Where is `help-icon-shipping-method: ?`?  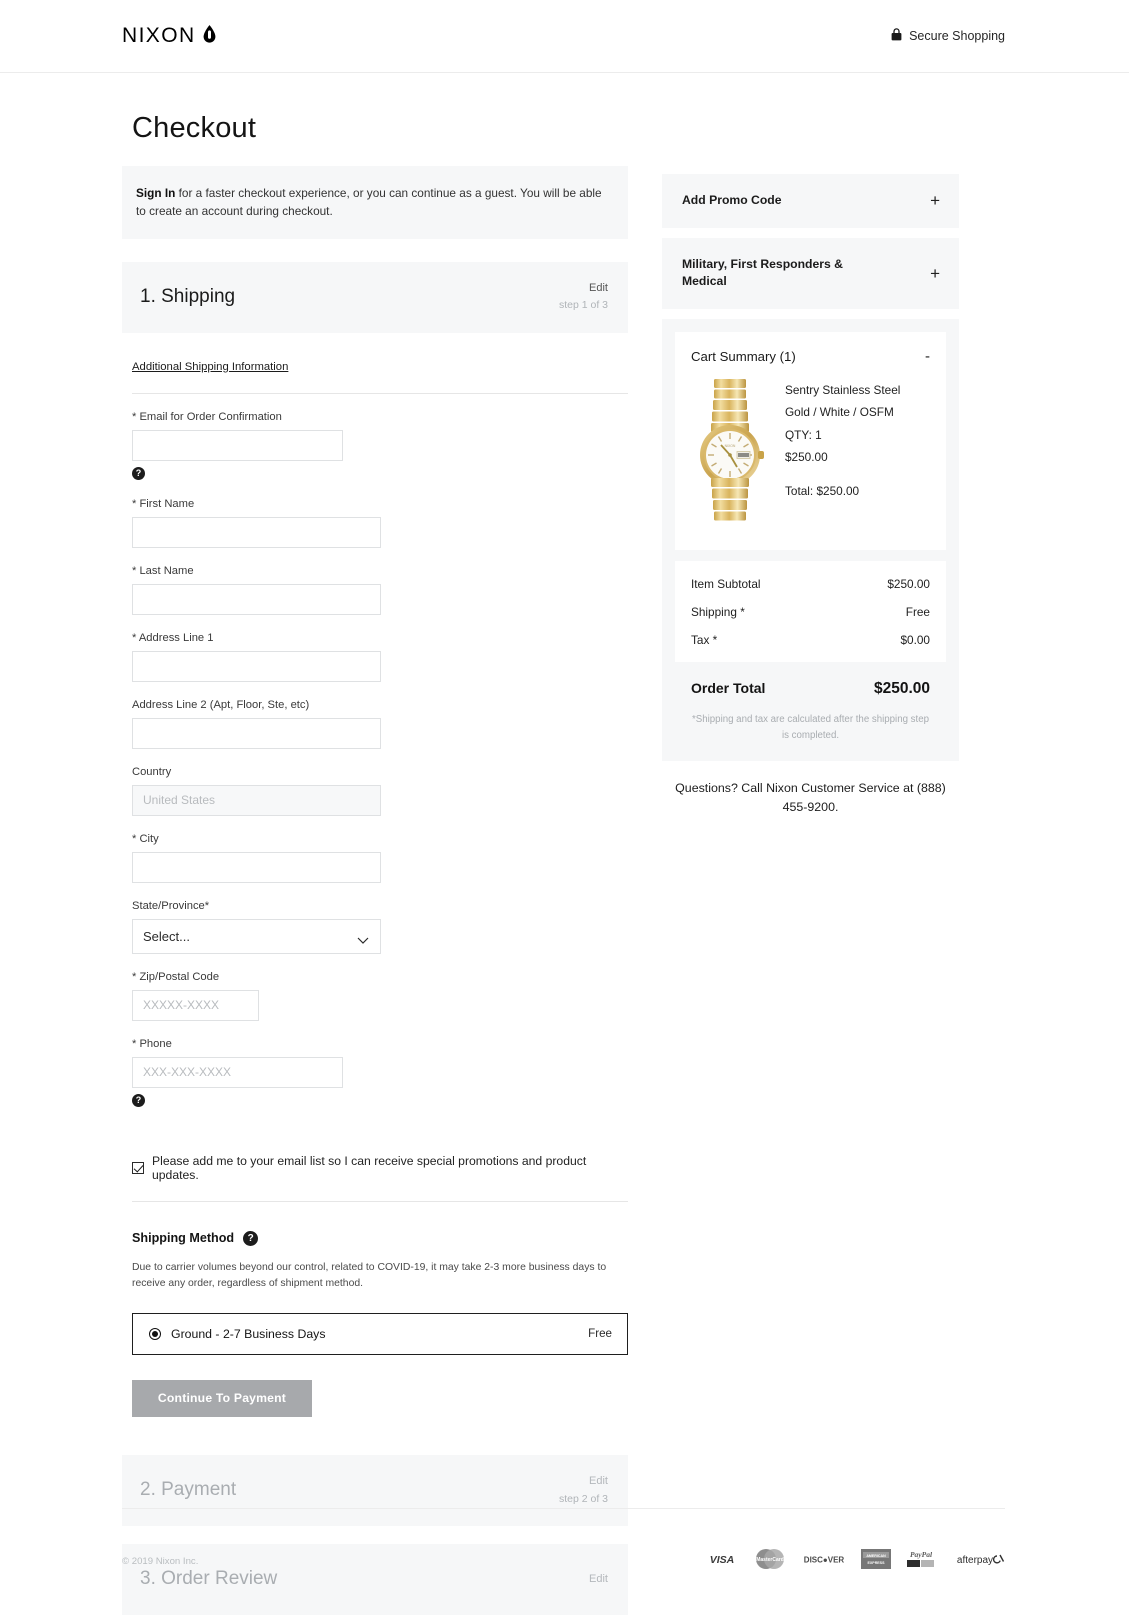 help-icon-shipping-method: ? is located at coordinates (251, 1238).